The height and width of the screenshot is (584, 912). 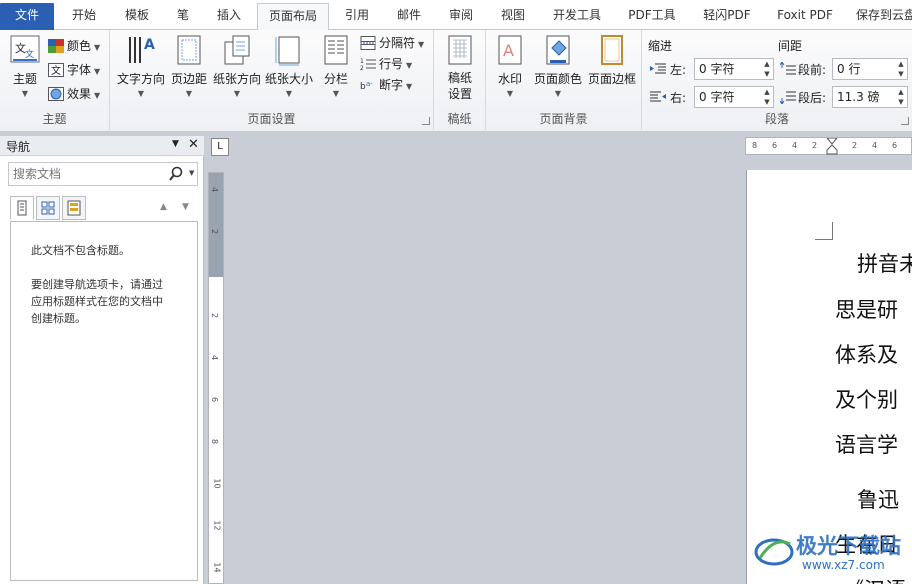 I want to click on tab-home: 开始, so click(x=84, y=16).